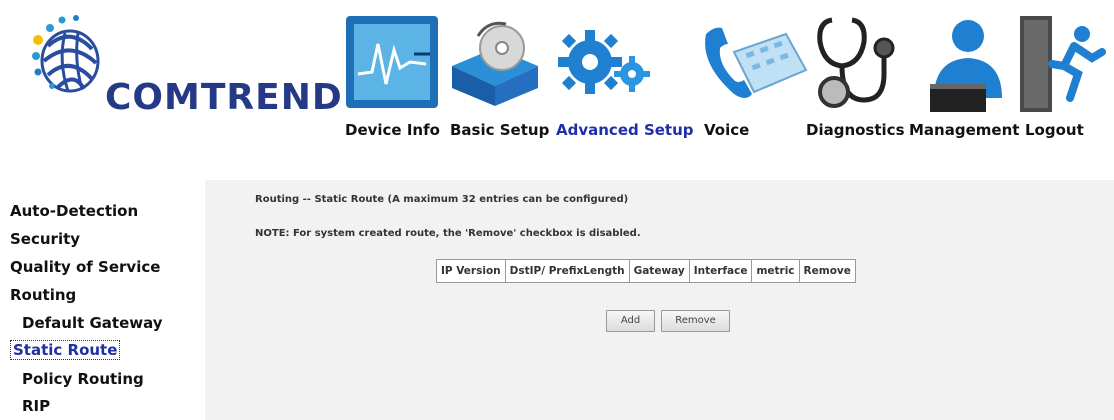 Image resolution: width=1114 pixels, height=420 pixels. What do you see at coordinates (1061, 64) in the screenshot?
I see `logout-exit-icon` at bounding box center [1061, 64].